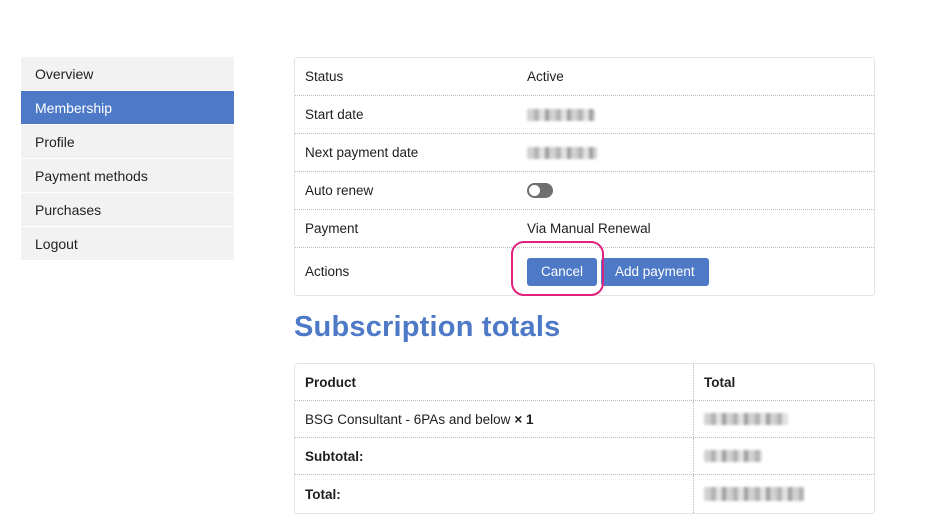 The height and width of the screenshot is (529, 929). What do you see at coordinates (339, 190) in the screenshot?
I see `auto-renew-label: Auto renew` at bounding box center [339, 190].